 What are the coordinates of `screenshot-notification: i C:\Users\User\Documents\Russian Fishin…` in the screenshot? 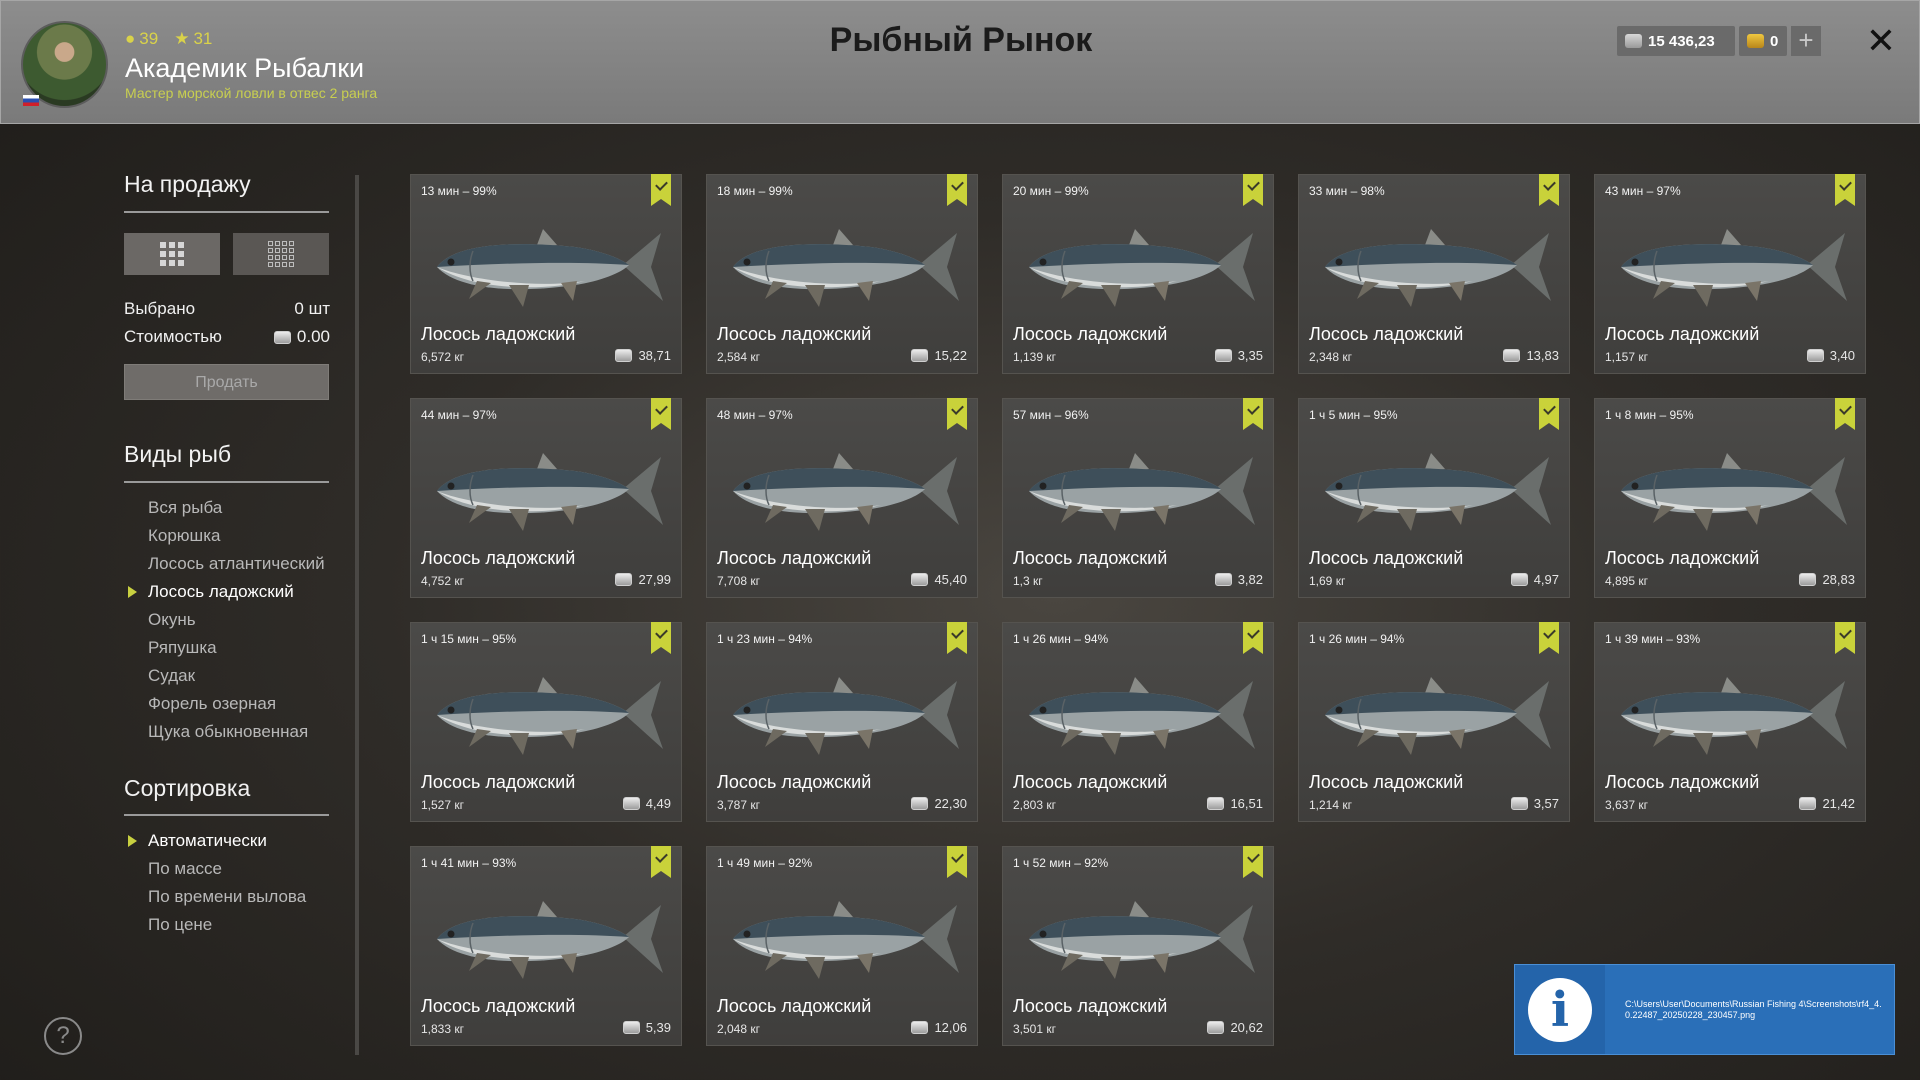 It's located at (1704, 1009).